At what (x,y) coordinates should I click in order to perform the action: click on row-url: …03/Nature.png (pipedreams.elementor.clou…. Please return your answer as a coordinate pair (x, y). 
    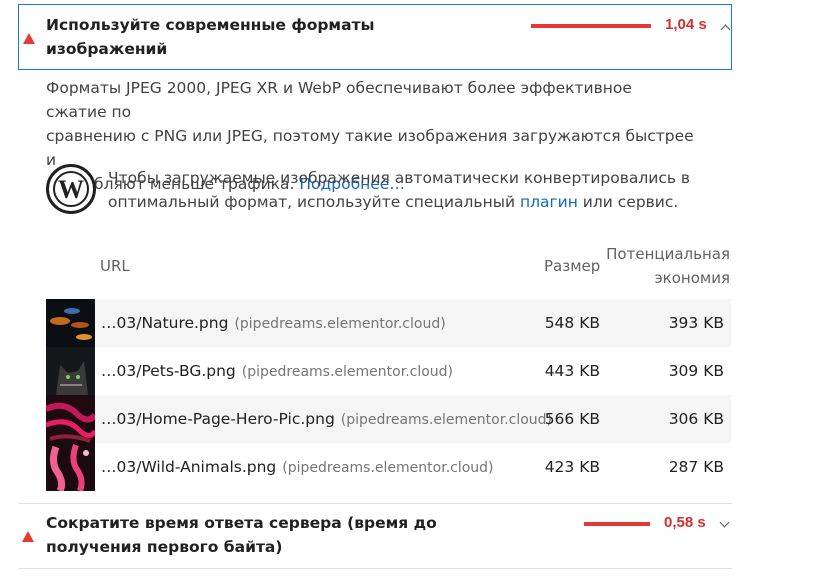
    Looking at the image, I should click on (273, 323).